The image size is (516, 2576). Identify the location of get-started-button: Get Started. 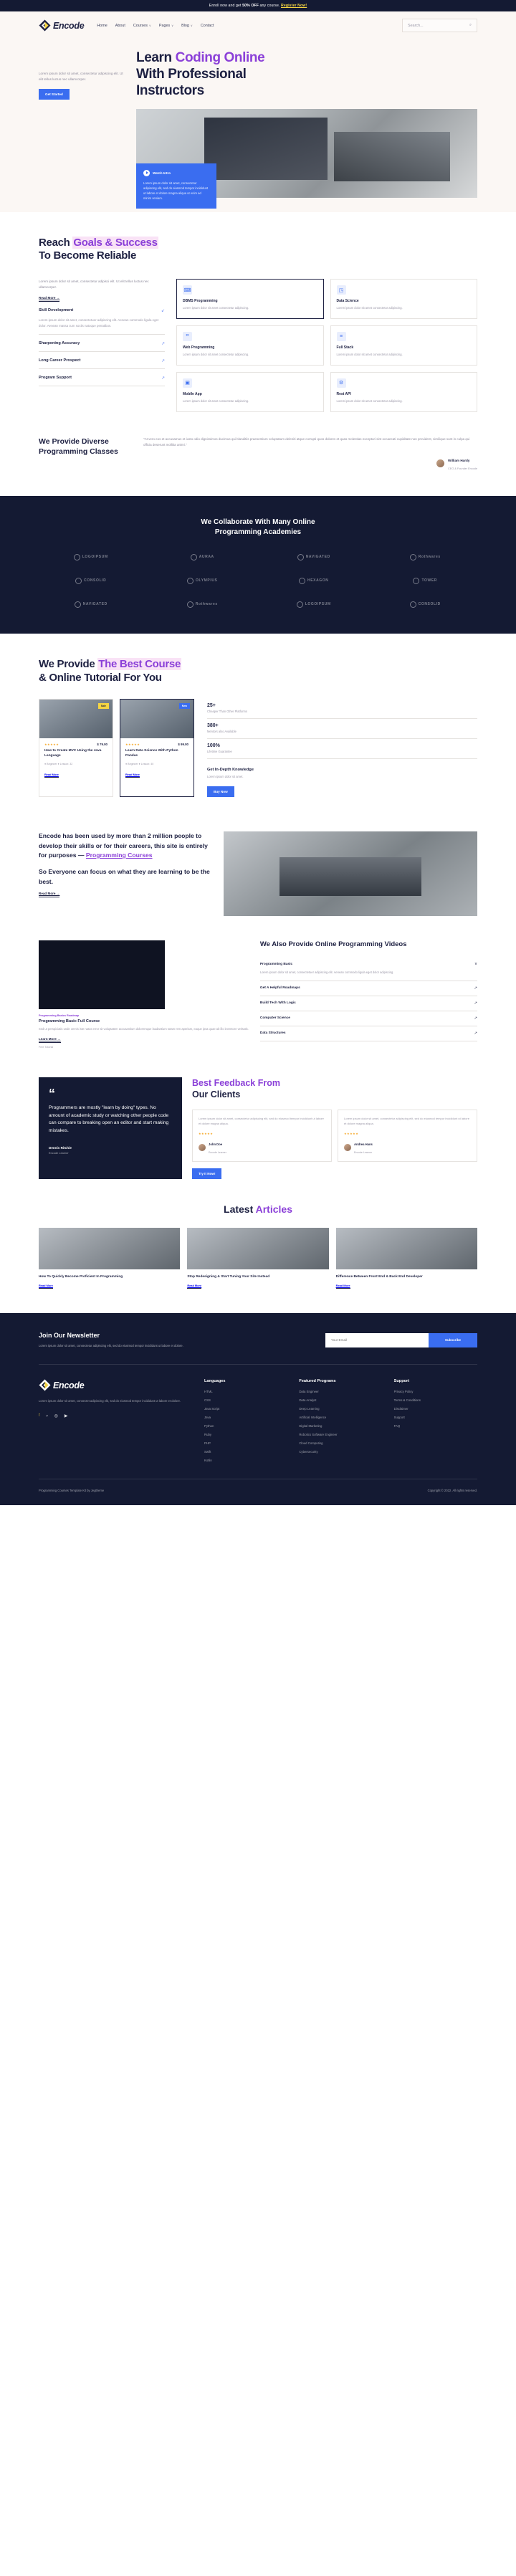
(54, 94).